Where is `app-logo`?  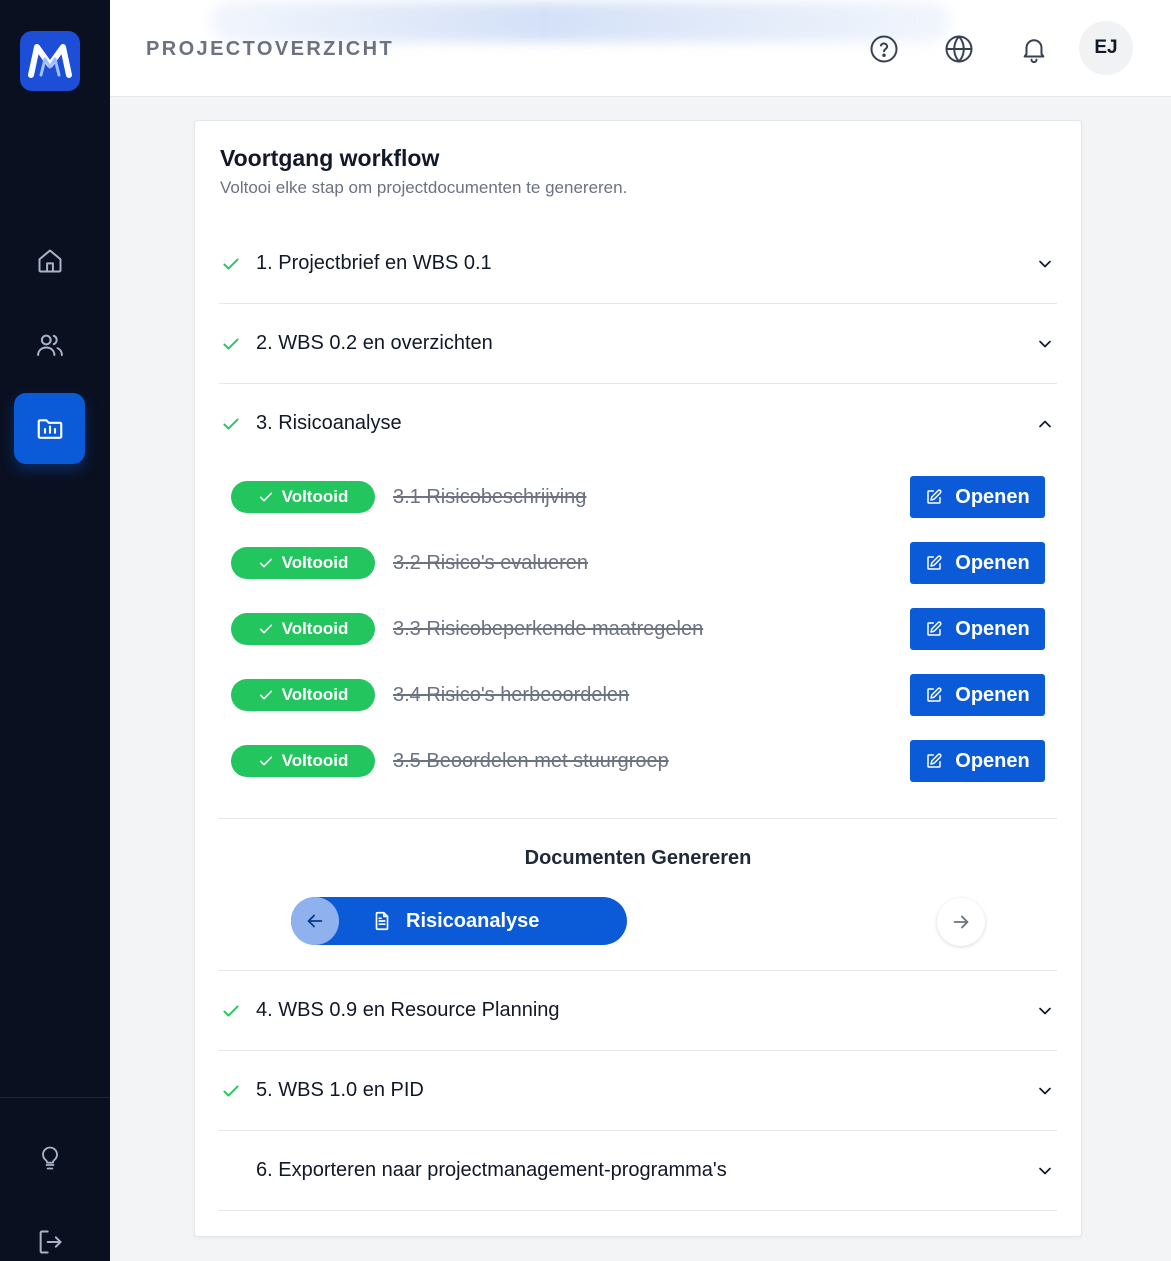
app-logo is located at coordinates (50, 61).